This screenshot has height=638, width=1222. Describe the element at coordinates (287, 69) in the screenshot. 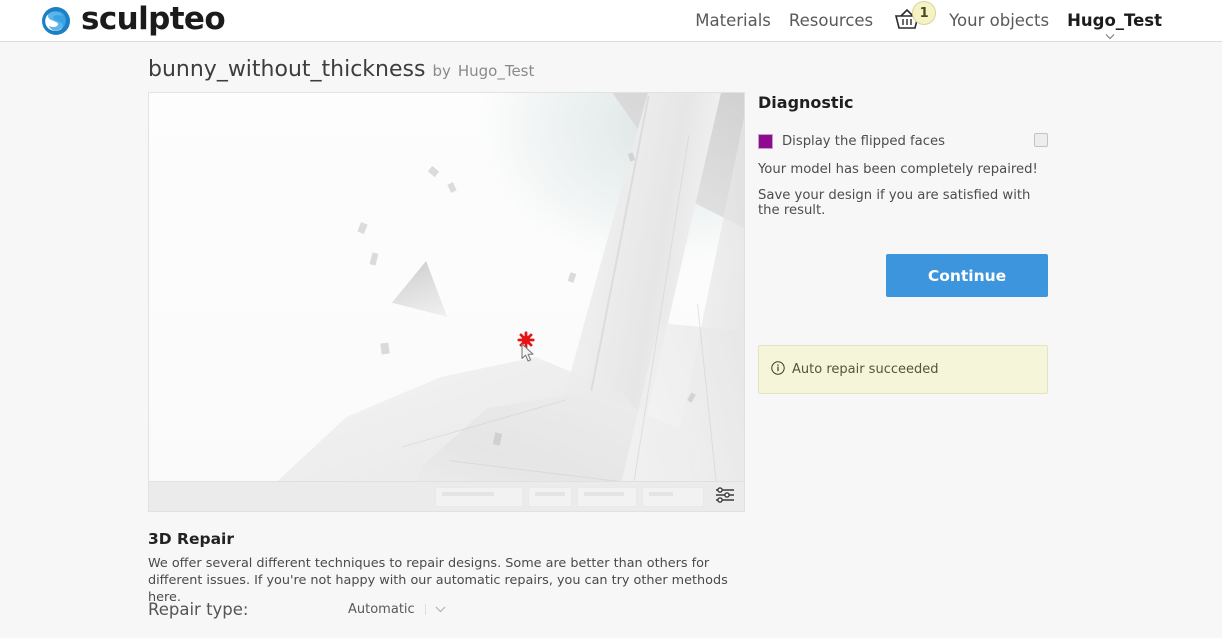

I see `model-name: bunny_without_thickness` at that location.